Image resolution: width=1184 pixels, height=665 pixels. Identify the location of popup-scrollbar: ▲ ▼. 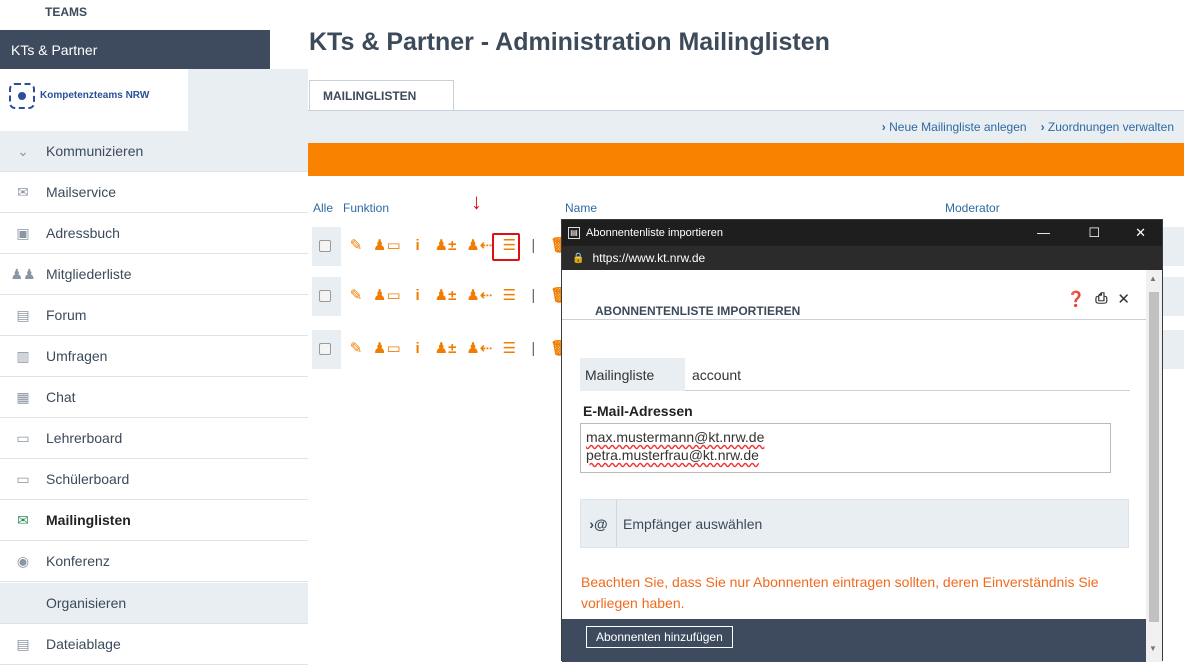
(1154, 466).